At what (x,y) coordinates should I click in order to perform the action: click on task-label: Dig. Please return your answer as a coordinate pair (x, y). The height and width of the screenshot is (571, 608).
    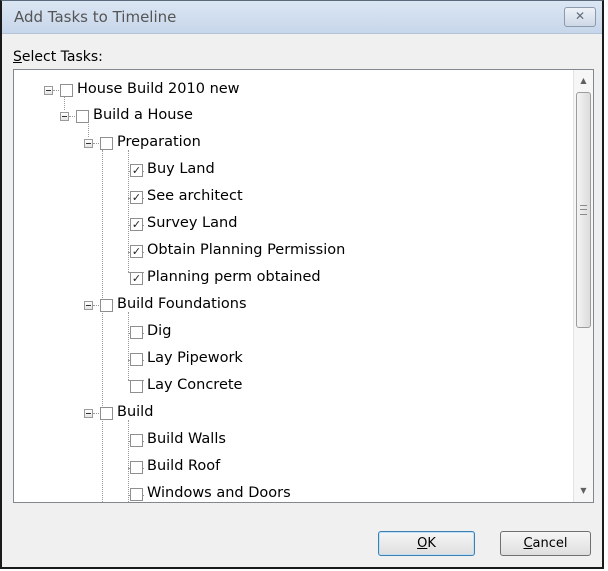
    Looking at the image, I should click on (159, 331).